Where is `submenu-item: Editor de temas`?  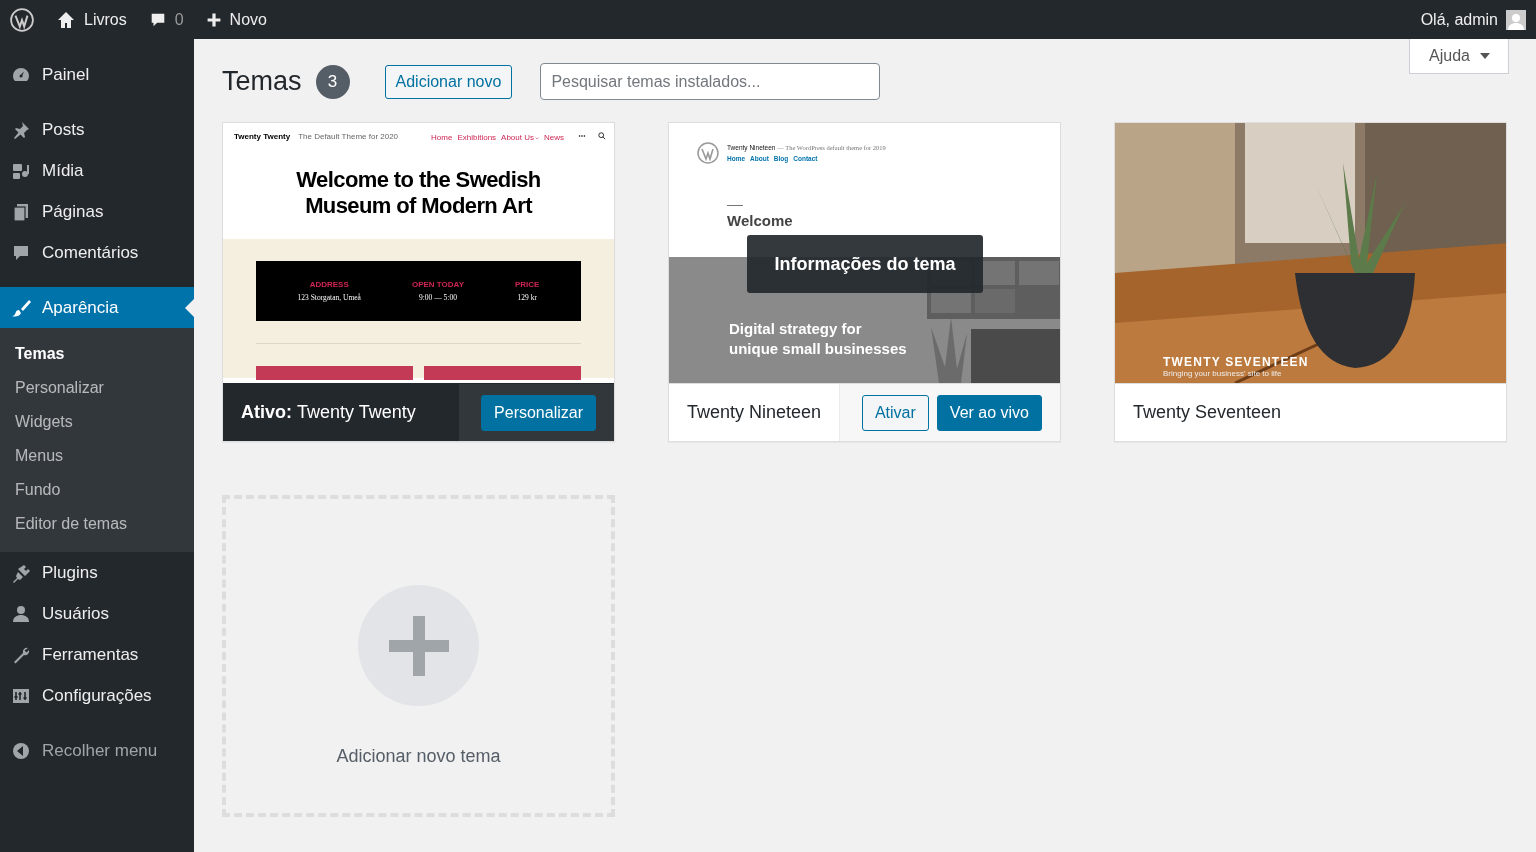
submenu-item: Editor de temas is located at coordinates (97, 524).